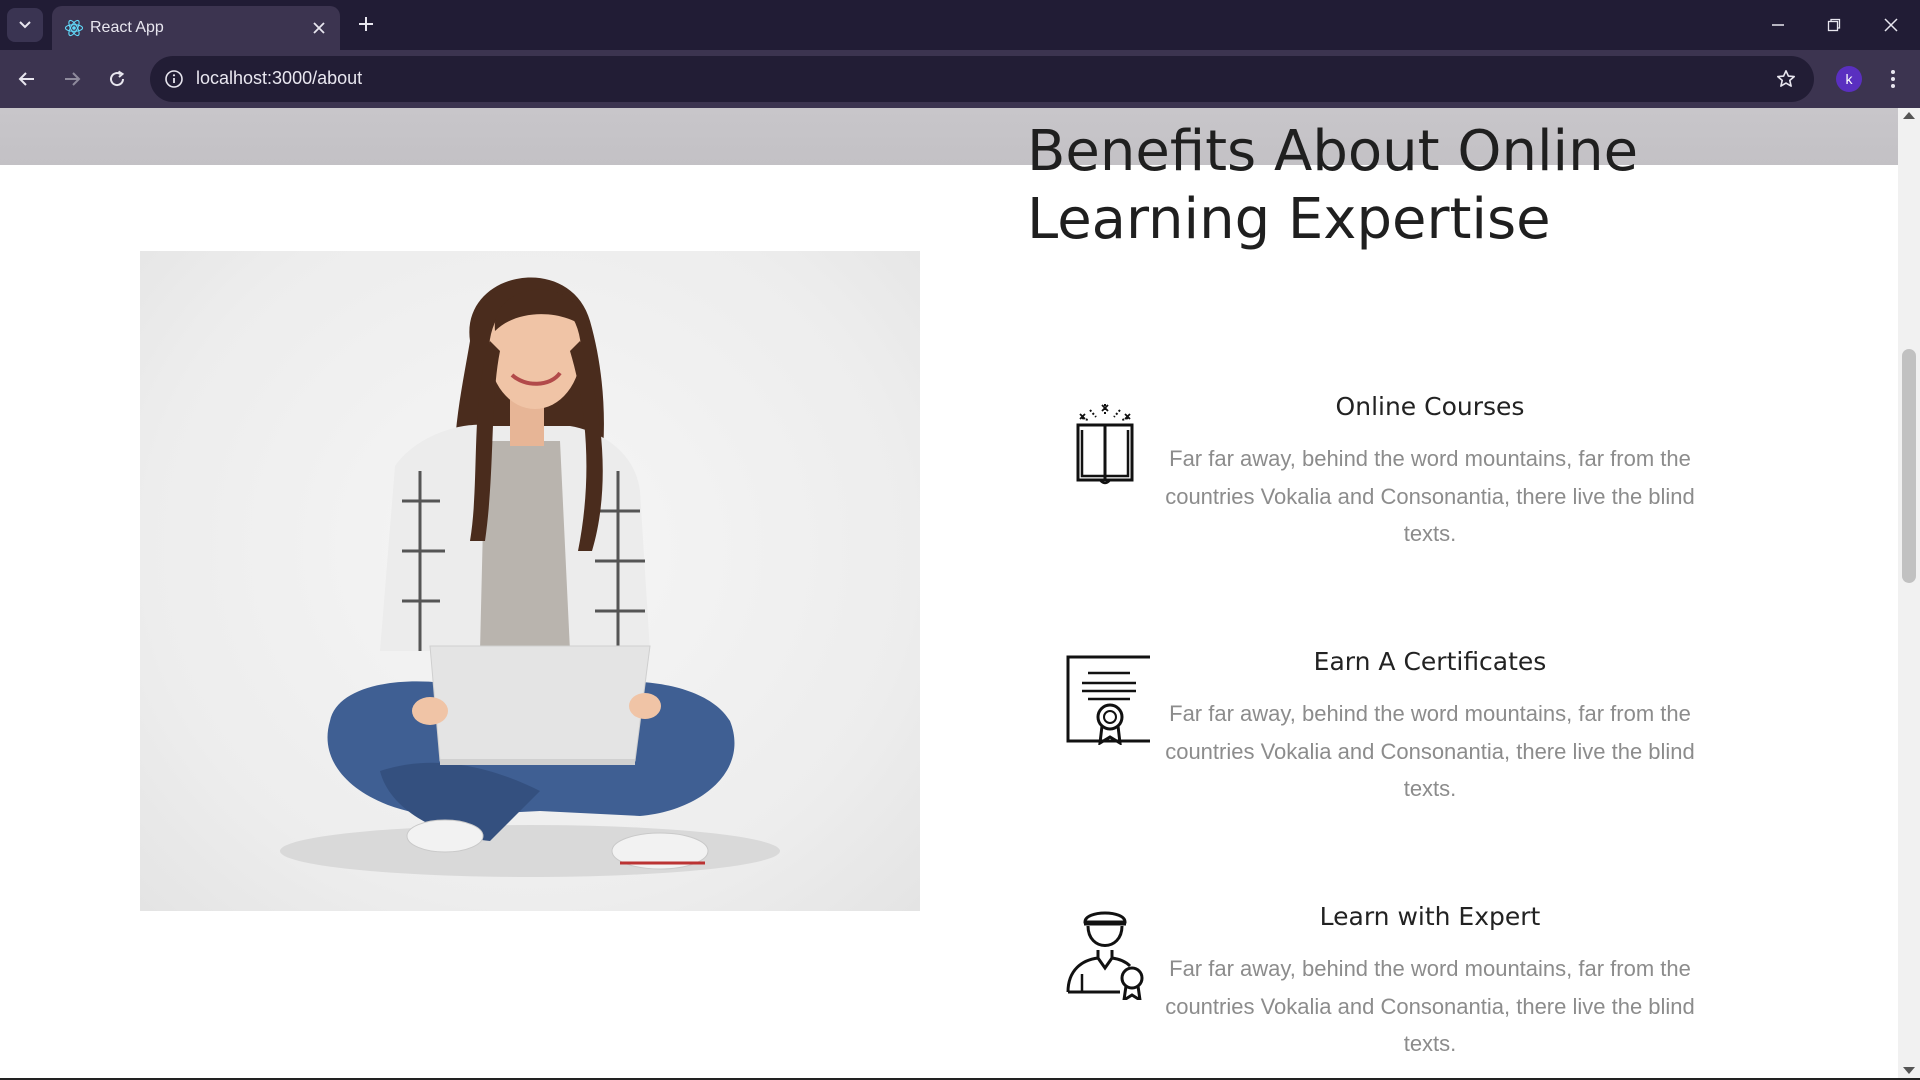 Image resolution: width=1920 pixels, height=1080 pixels. I want to click on reload-icon, so click(117, 78).